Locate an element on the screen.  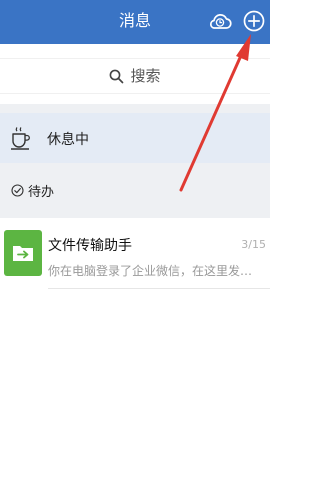
search-input: 搜索 is located at coordinates (135, 76).